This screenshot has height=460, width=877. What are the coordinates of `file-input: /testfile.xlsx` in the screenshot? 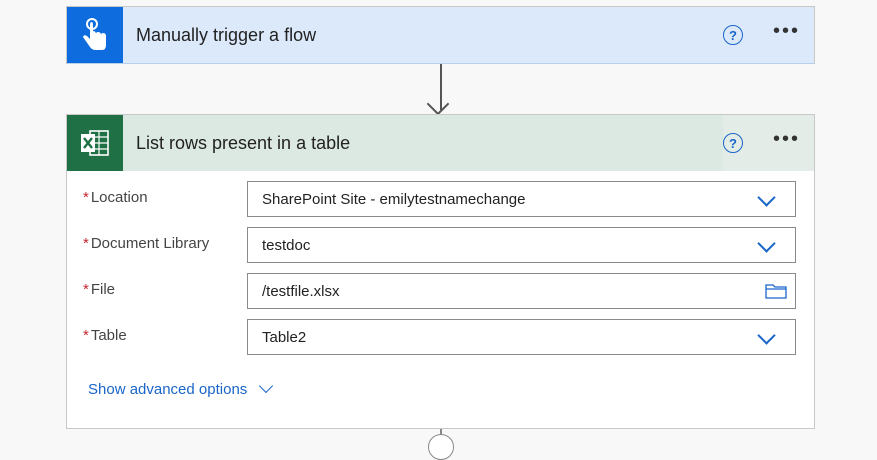 It's located at (521, 291).